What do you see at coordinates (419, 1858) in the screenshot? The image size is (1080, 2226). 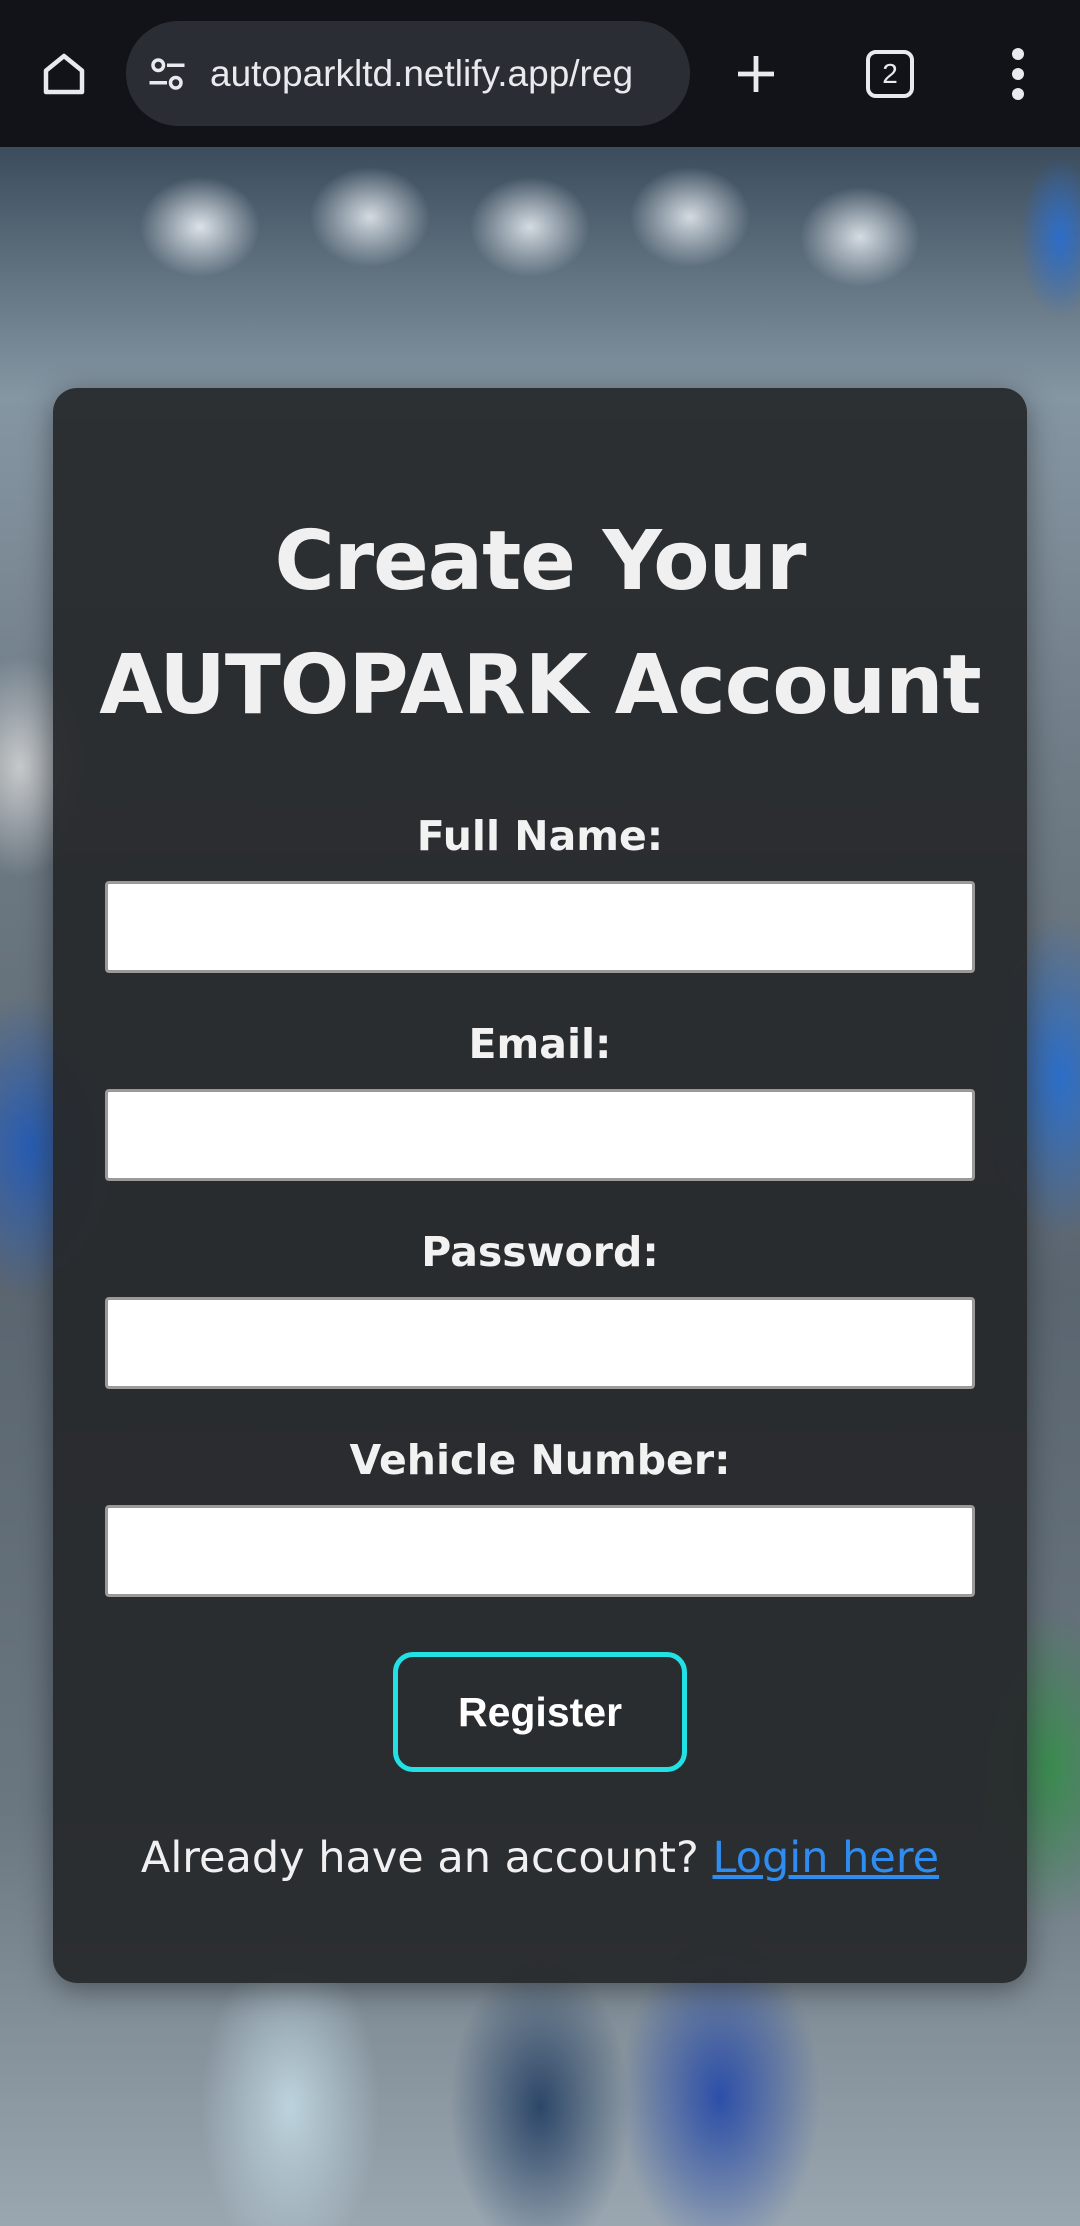 I see `login-prompt-text: Already have an account?` at bounding box center [419, 1858].